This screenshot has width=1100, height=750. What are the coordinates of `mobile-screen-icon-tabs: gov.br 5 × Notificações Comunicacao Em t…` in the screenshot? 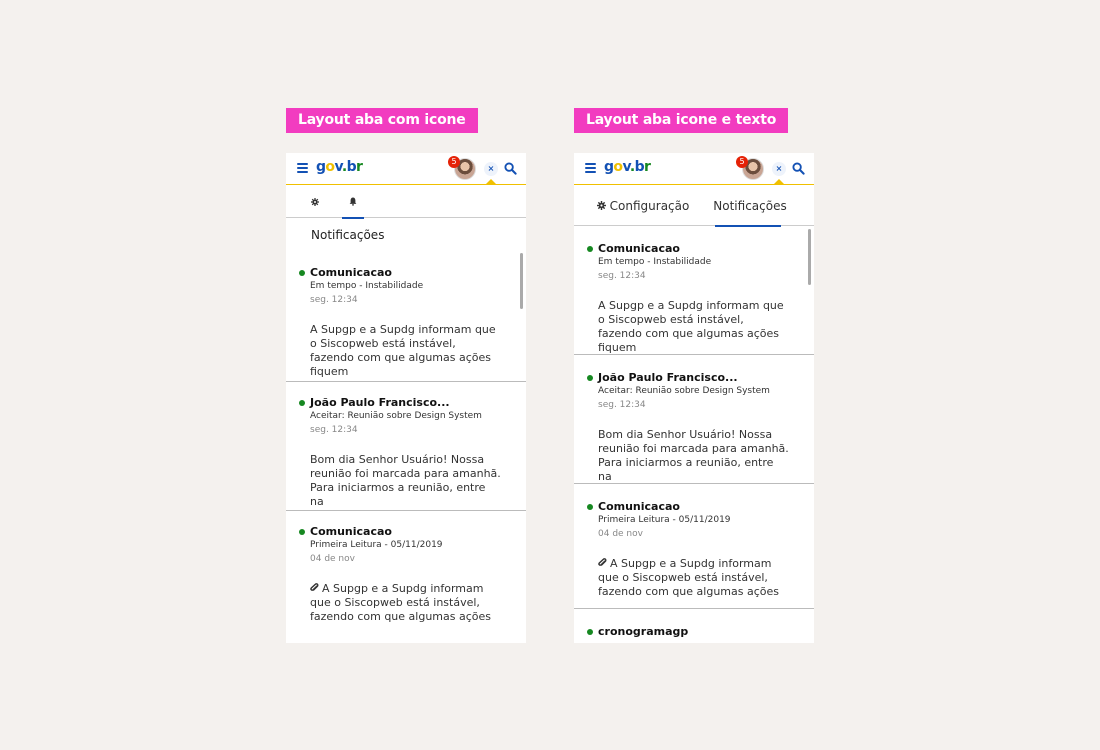 It's located at (406, 398).